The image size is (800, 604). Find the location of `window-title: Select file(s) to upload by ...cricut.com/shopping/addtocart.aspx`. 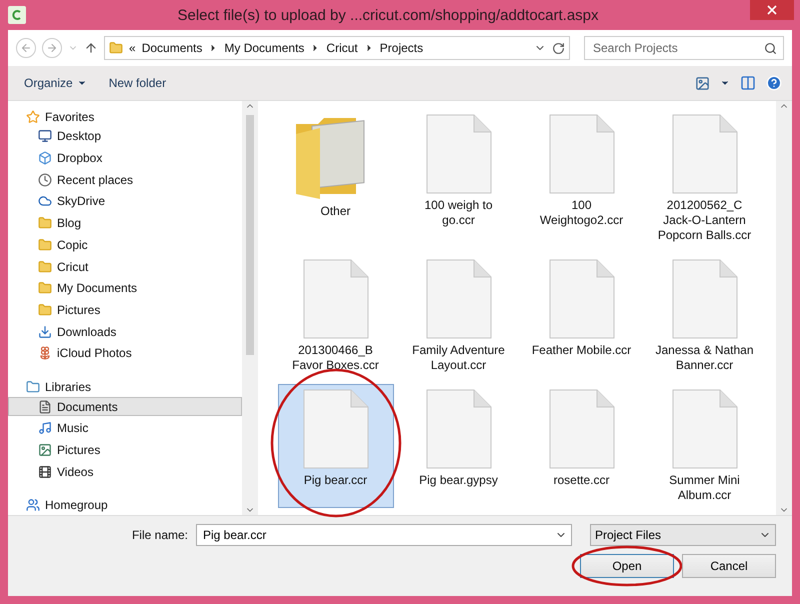

window-title: Select file(s) to upload by ...cricut.com/shopping/addtocart.aspx is located at coordinates (388, 15).